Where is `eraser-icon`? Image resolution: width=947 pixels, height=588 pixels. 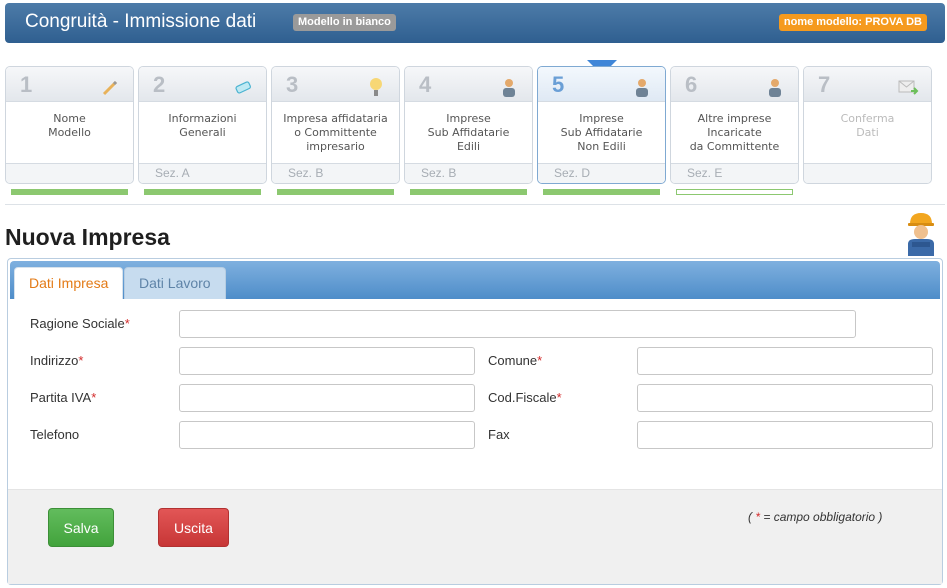
eraser-icon is located at coordinates (243, 87).